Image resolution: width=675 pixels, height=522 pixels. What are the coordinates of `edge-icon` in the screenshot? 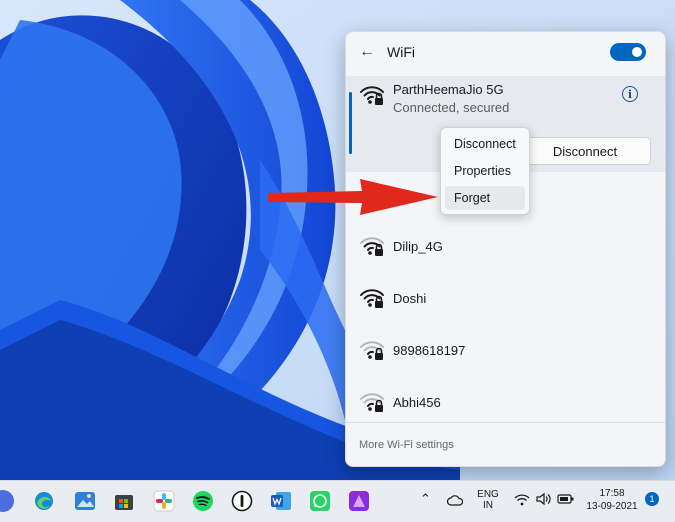 It's located at (44, 501).